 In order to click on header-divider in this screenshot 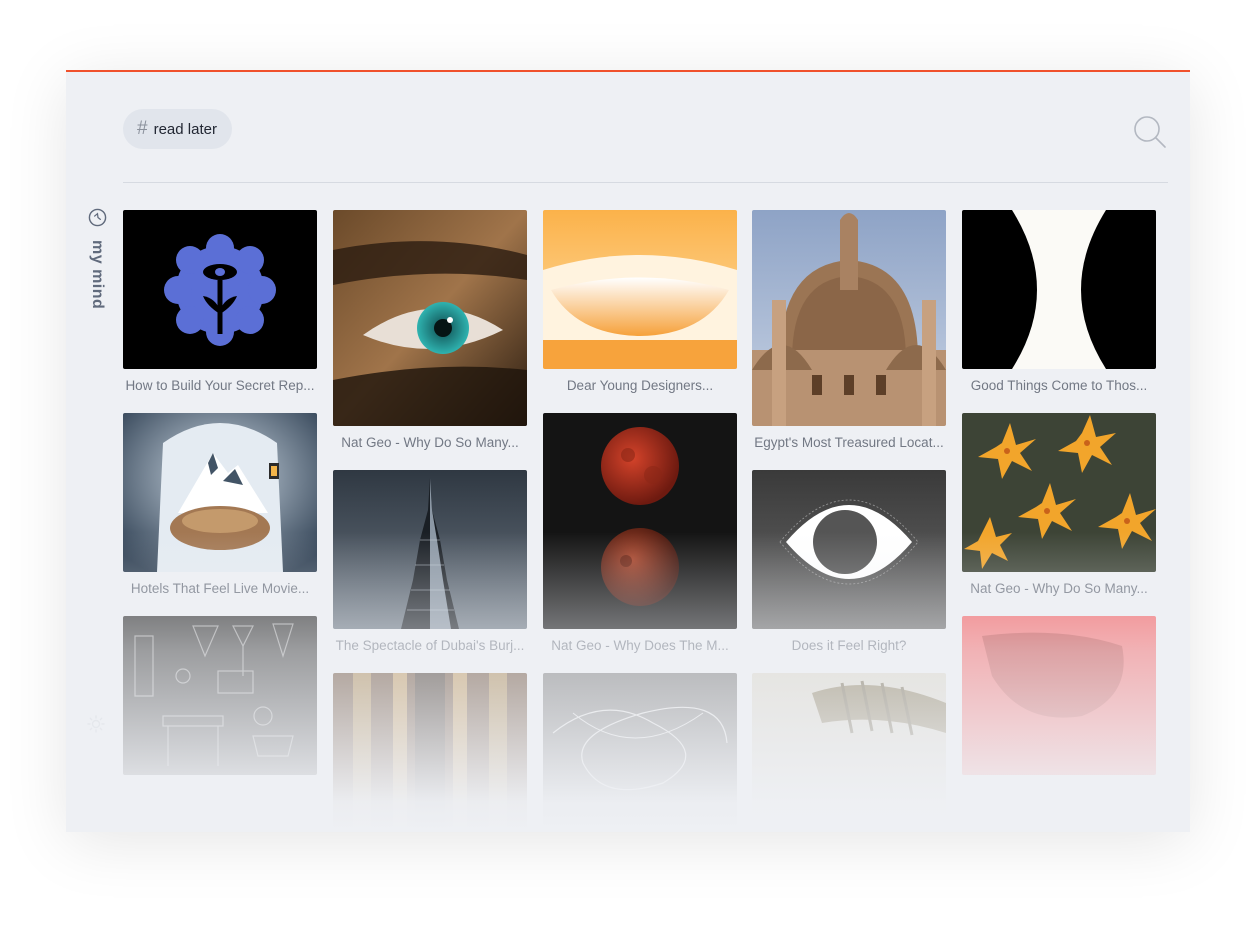, I will do `click(645, 182)`.